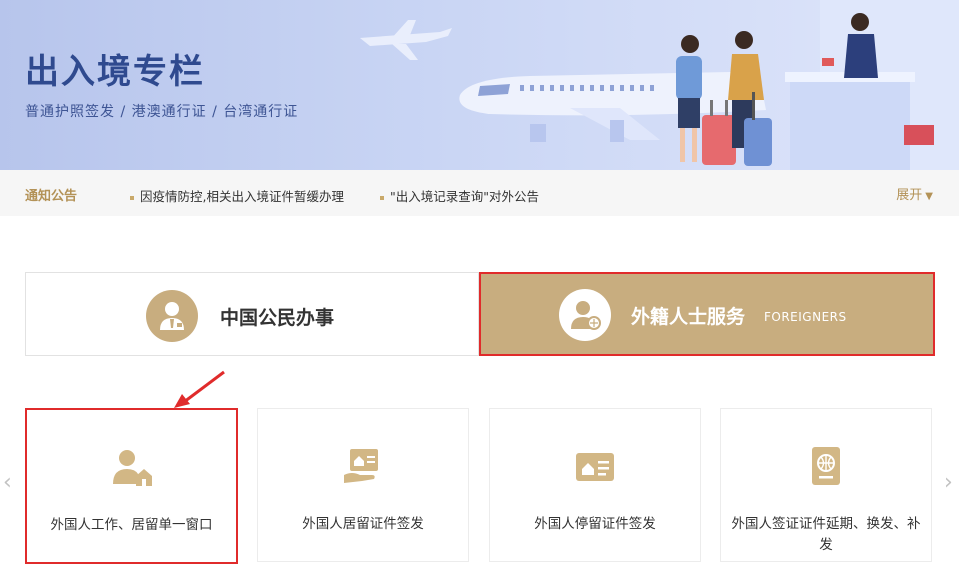 The height and width of the screenshot is (584, 959). I want to click on expand-button: 展开 ▼, so click(914, 193).